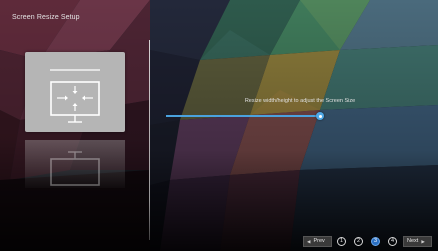 The width and height of the screenshot is (438, 251). I want to click on step-3-indicator: 3, so click(375, 241).